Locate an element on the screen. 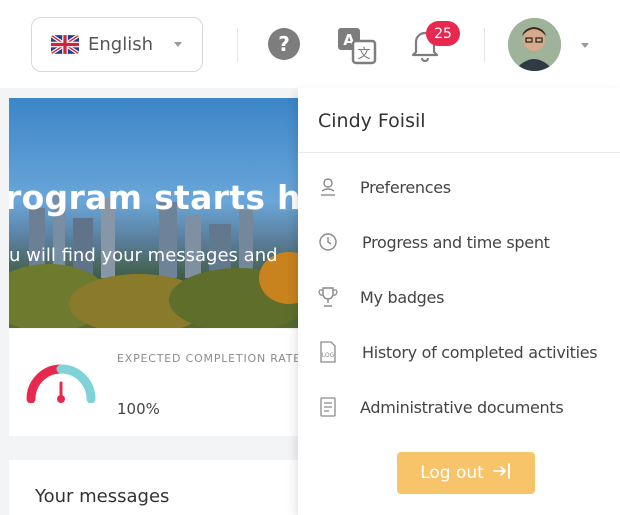 This screenshot has height=515, width=620. svg-text: 文 is located at coordinates (363, 54).